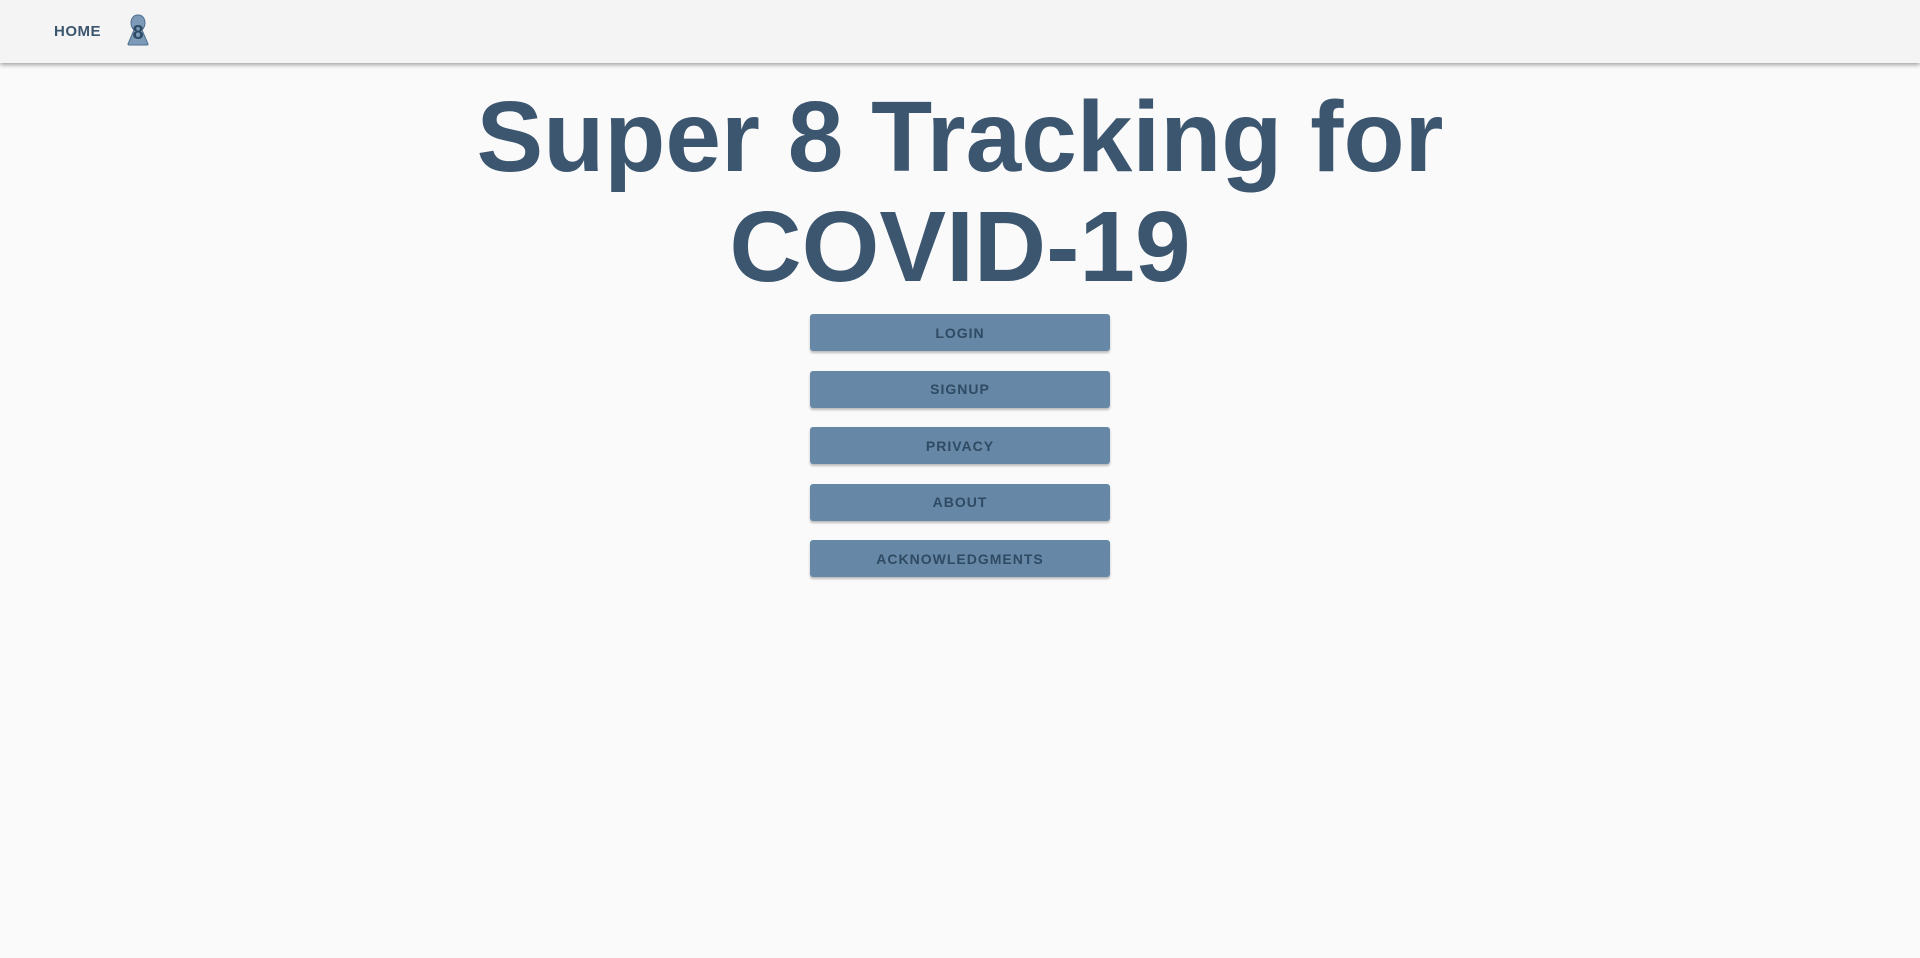 This screenshot has width=1920, height=958. What do you see at coordinates (960, 247) in the screenshot?
I see `page-title-line-2: COVID-19` at bounding box center [960, 247].